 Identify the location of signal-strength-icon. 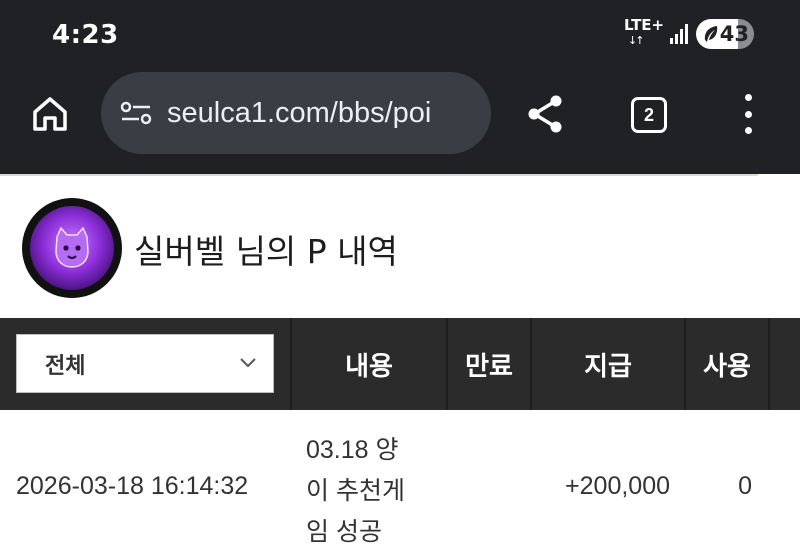
(679, 34).